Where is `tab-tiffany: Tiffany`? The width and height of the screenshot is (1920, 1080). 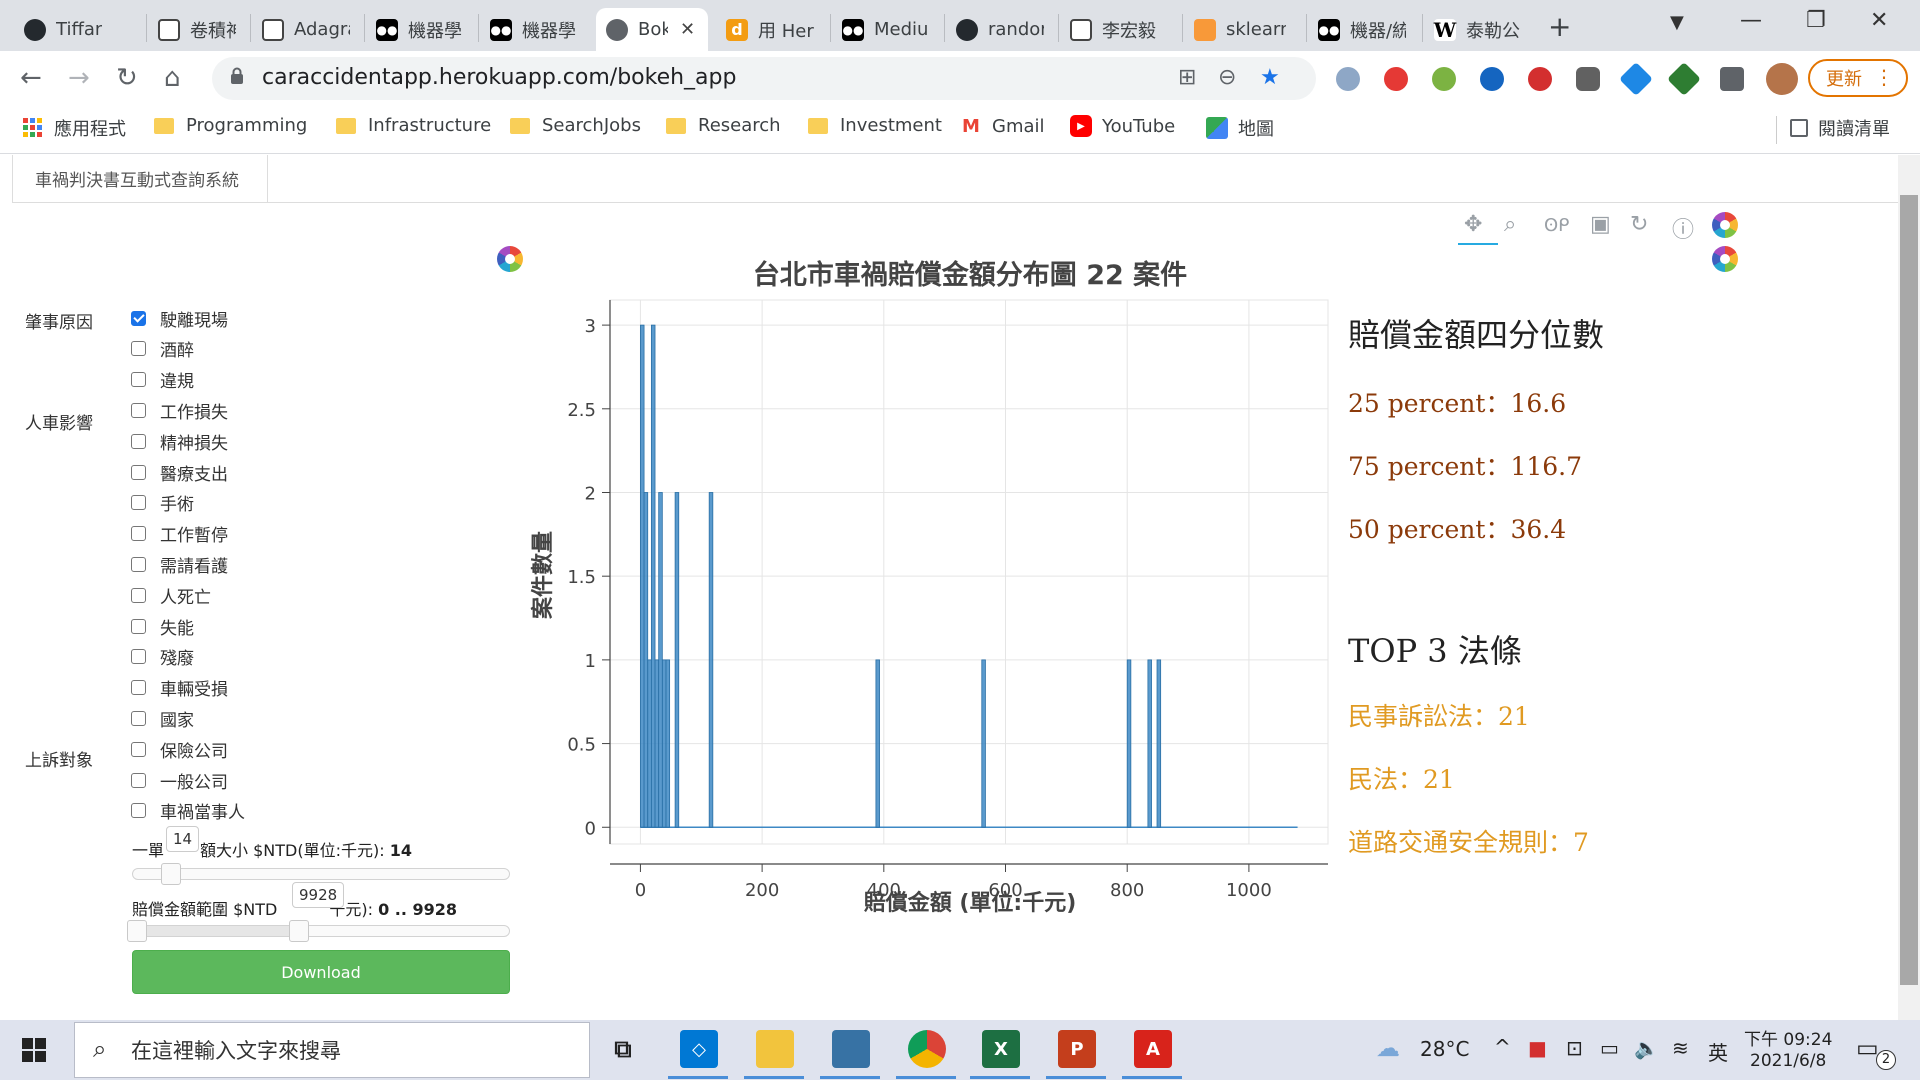
tab-tiffany: Tiffany is located at coordinates (79, 29).